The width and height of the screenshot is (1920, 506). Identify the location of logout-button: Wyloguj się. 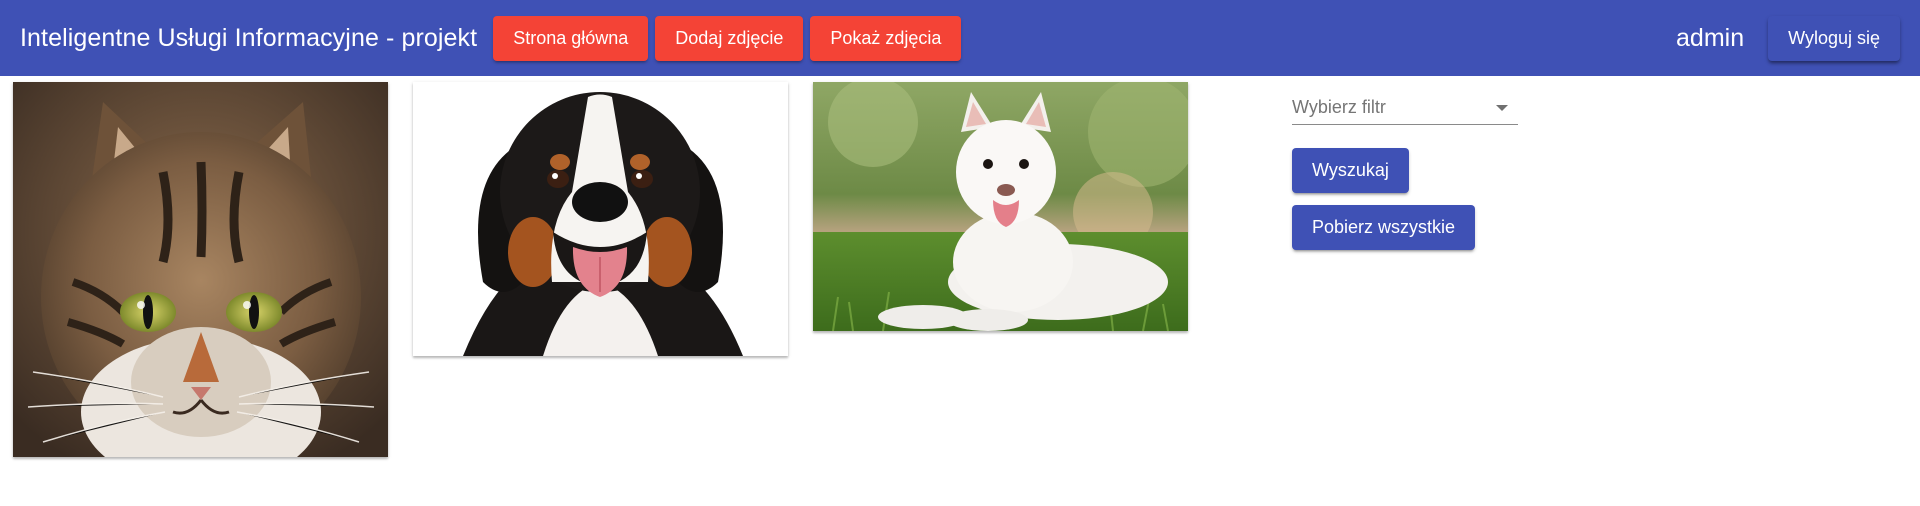
(1834, 38).